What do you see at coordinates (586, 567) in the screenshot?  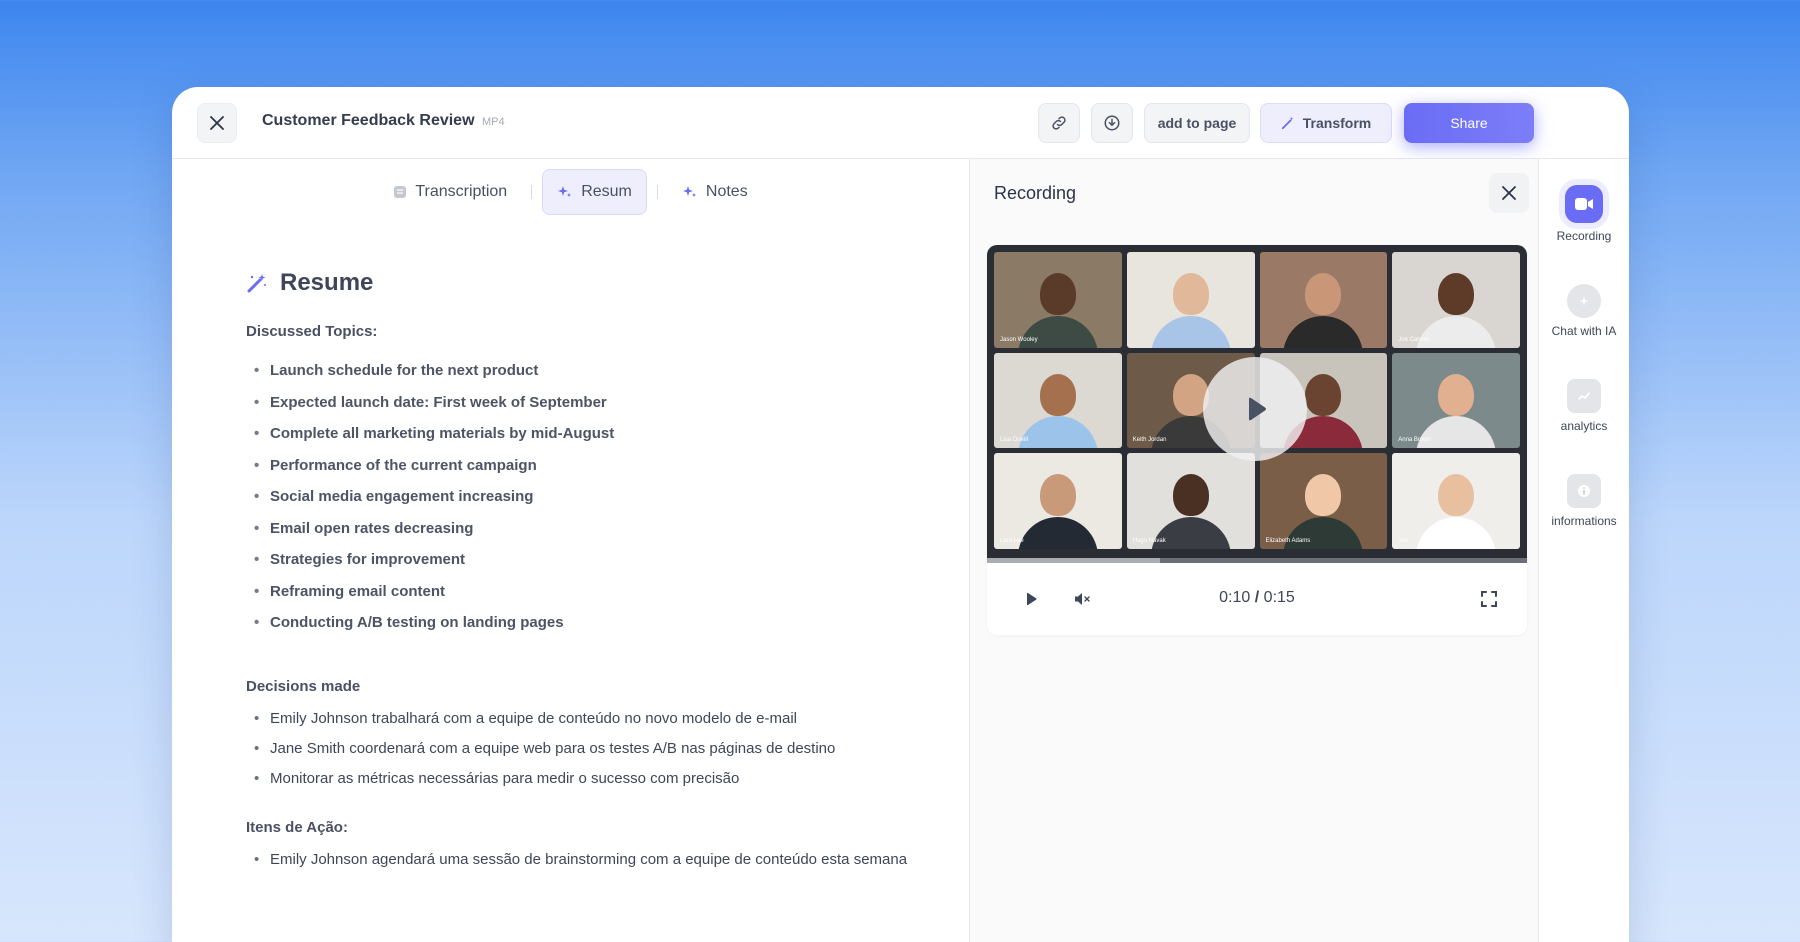 I see `list-item: Strategies for improvement` at bounding box center [586, 567].